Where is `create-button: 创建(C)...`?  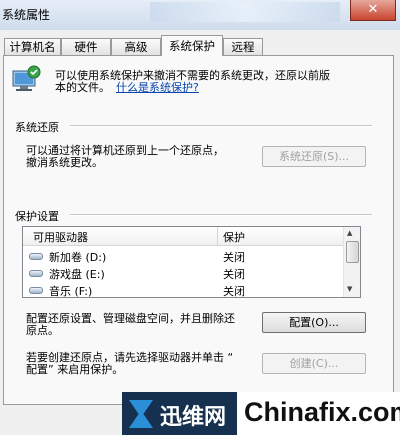 create-button: 创建(C)... is located at coordinates (314, 363).